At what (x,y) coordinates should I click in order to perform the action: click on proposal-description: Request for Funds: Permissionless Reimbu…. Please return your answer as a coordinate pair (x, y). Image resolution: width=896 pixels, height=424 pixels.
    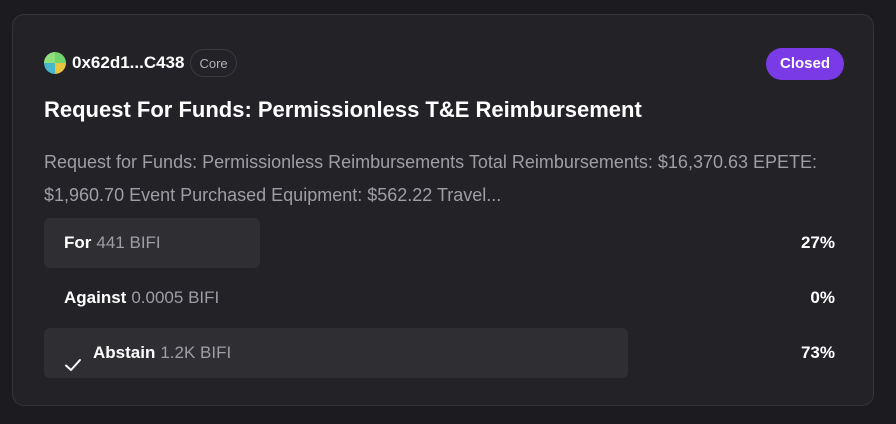
    Looking at the image, I should click on (431, 178).